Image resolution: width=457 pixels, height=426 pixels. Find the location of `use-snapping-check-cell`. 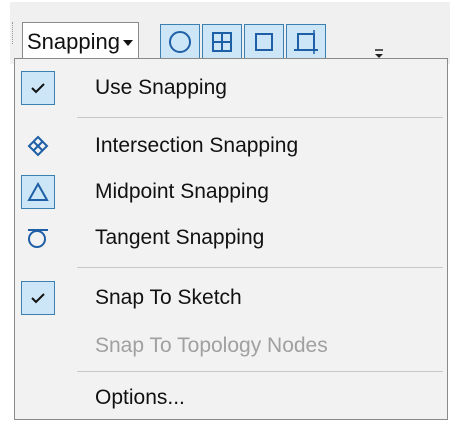

use-snapping-check-cell is located at coordinates (38, 88).